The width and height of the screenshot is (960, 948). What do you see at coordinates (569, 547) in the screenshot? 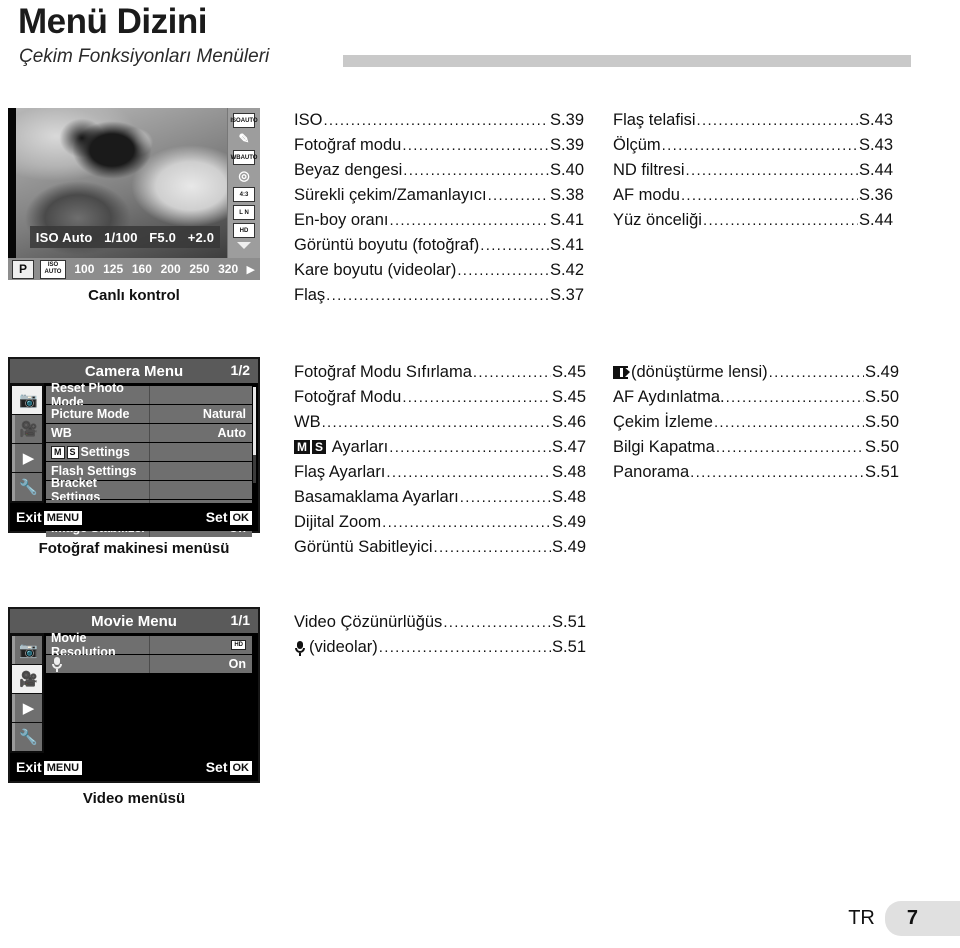
I see `toc-entry-page: S.49` at bounding box center [569, 547].